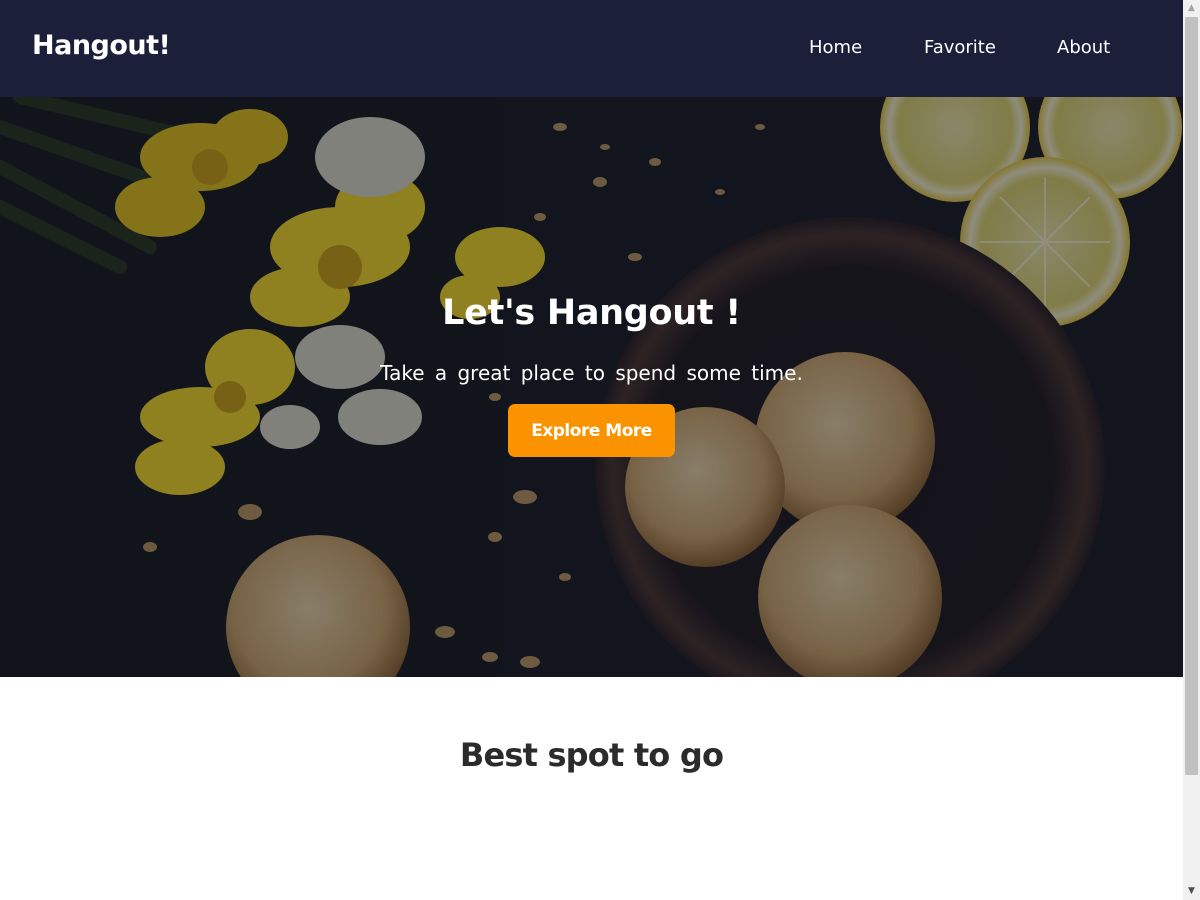 The image size is (1200, 900). Describe the element at coordinates (1191, 8) in the screenshot. I see `scroll-up-arrow-icon: ▲` at that location.